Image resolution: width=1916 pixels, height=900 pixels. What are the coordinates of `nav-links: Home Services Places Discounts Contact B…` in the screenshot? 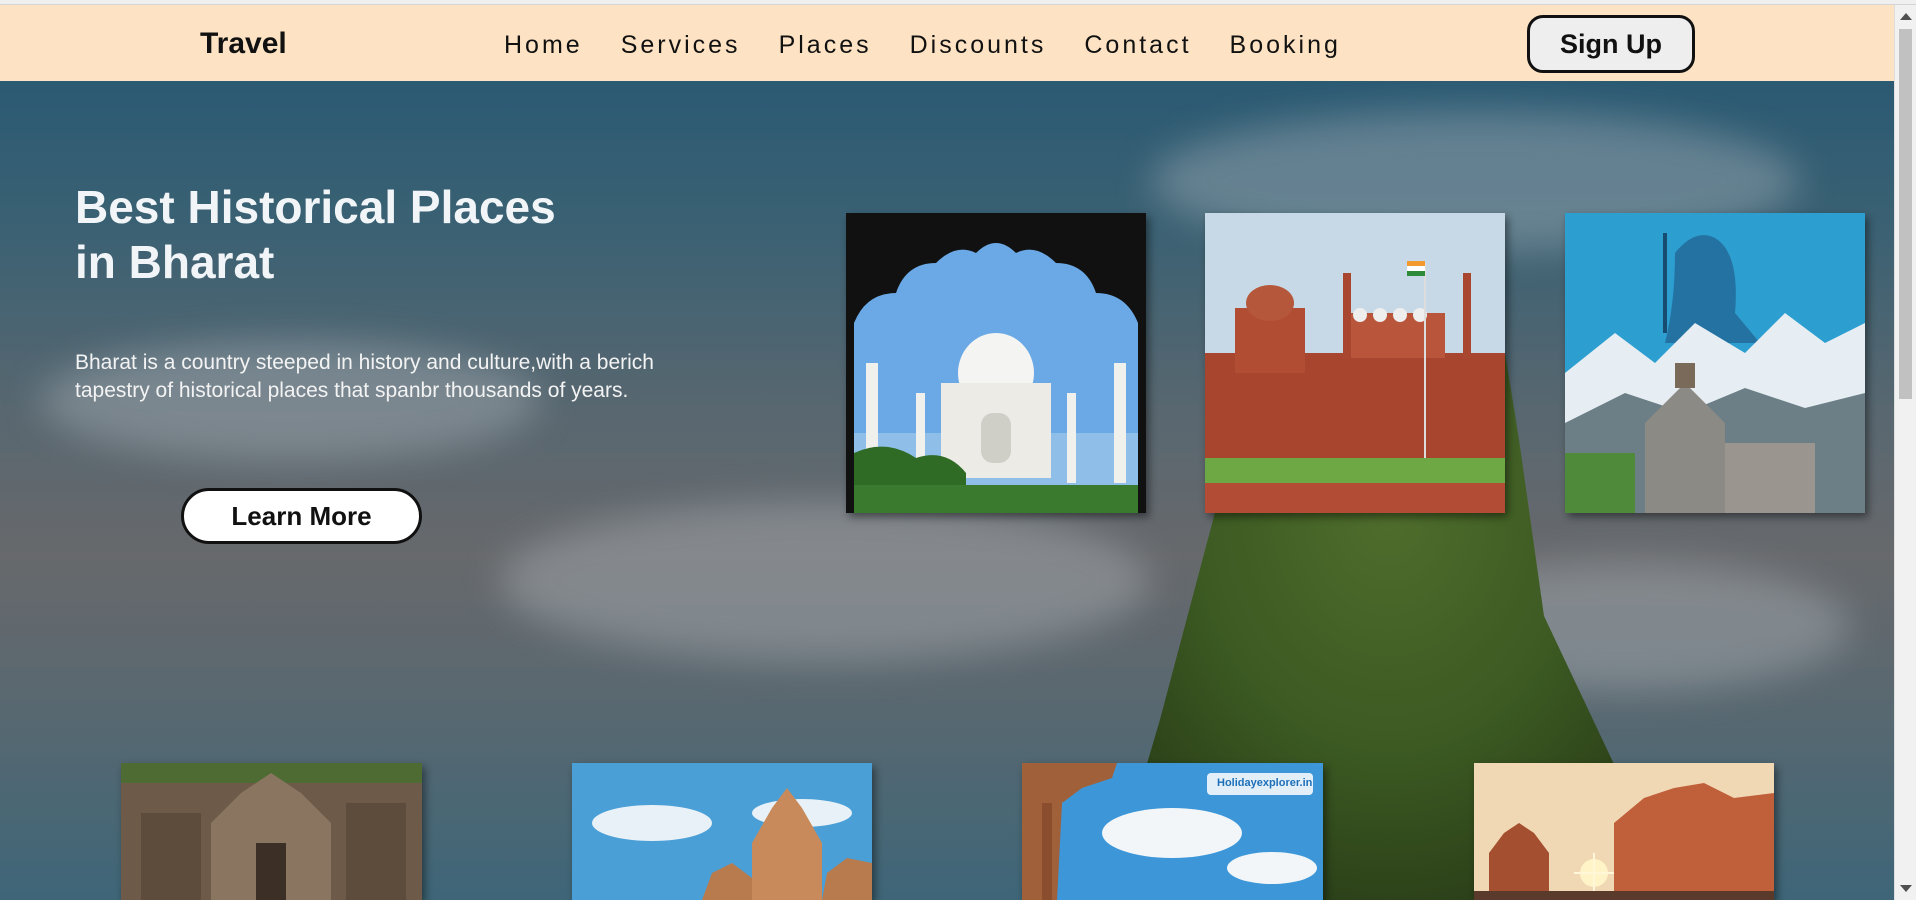 It's located at (941, 45).